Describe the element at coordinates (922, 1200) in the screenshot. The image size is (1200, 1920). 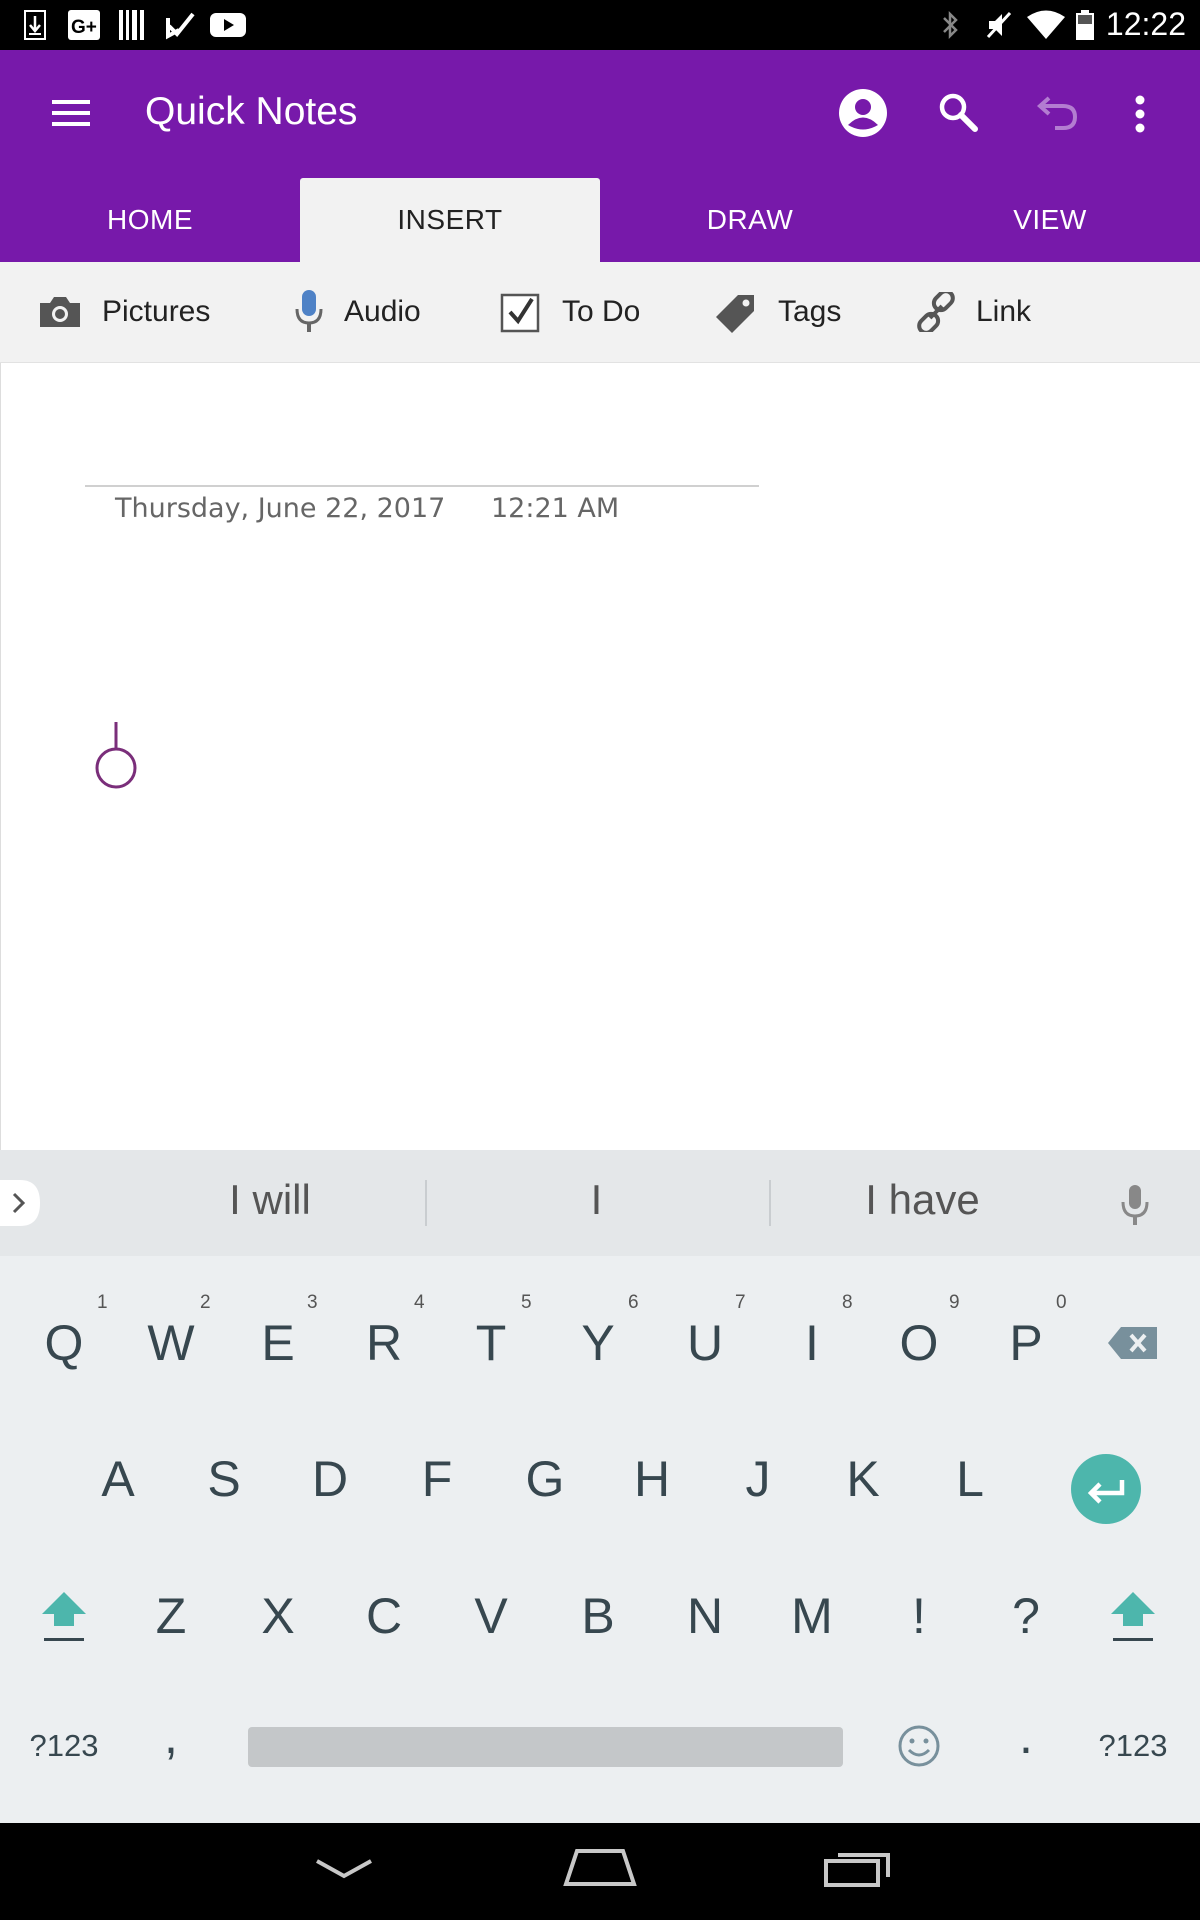
I see `suggestion-3: I have` at that location.